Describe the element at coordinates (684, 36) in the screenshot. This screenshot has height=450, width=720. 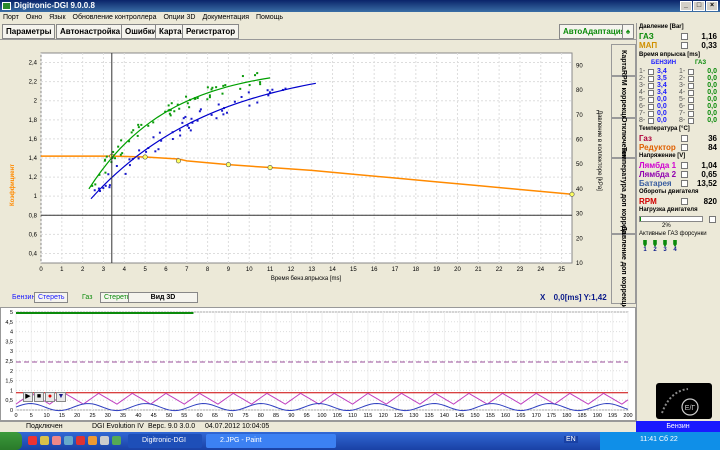
I see `gas-pressure-checkbox` at that location.